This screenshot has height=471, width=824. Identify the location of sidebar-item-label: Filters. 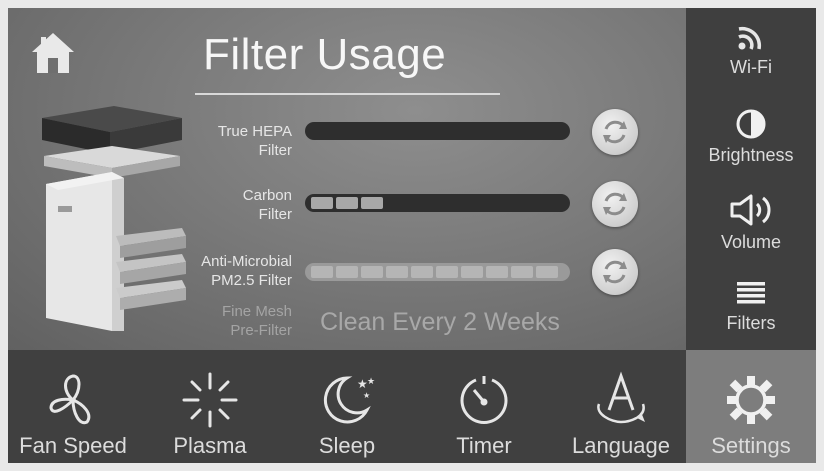
(751, 323).